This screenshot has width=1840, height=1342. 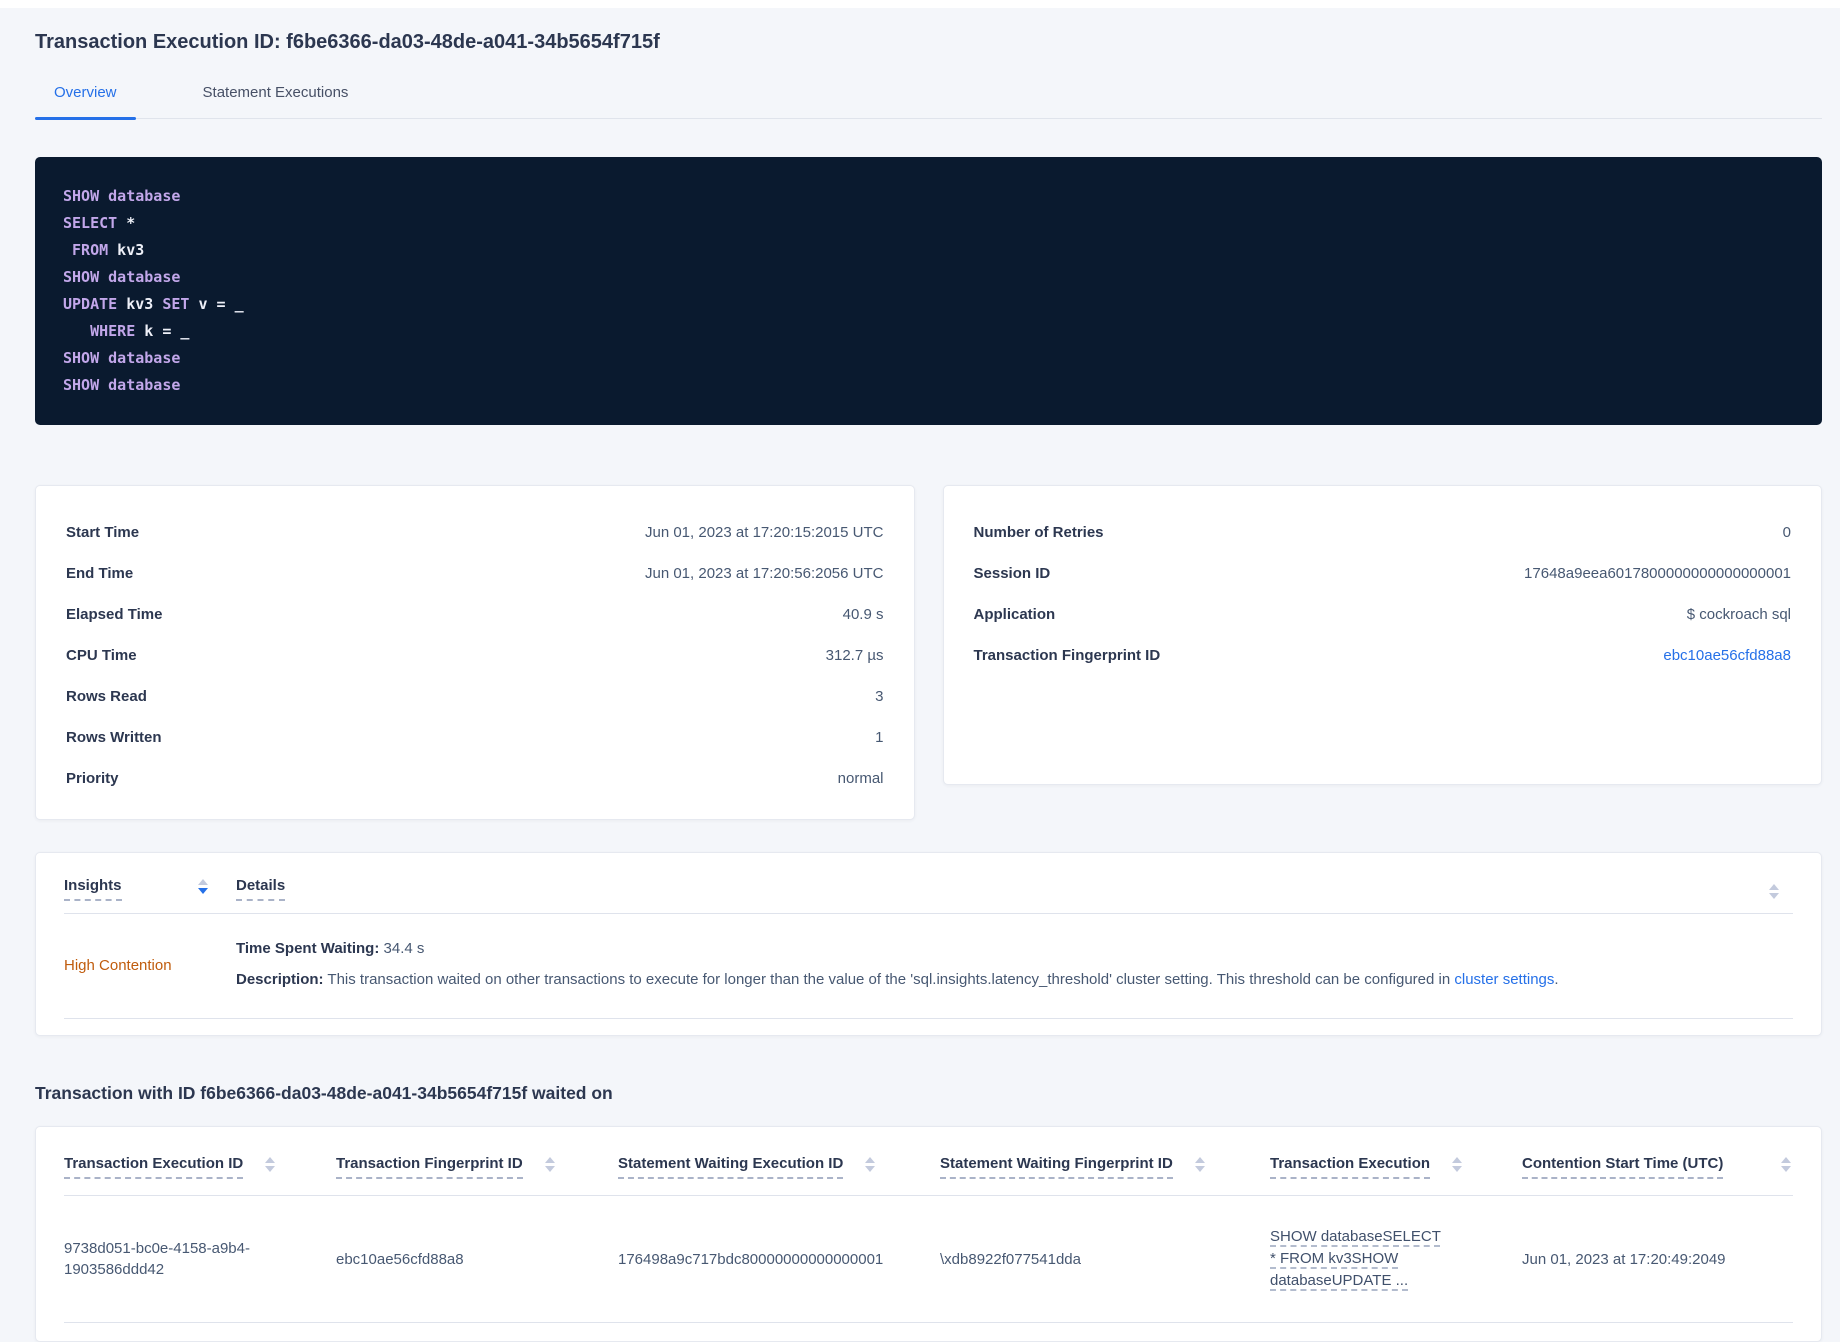 I want to click on summary-value: Jun 01, 2023 at 17:20:15:2015 UTC, so click(x=764, y=532).